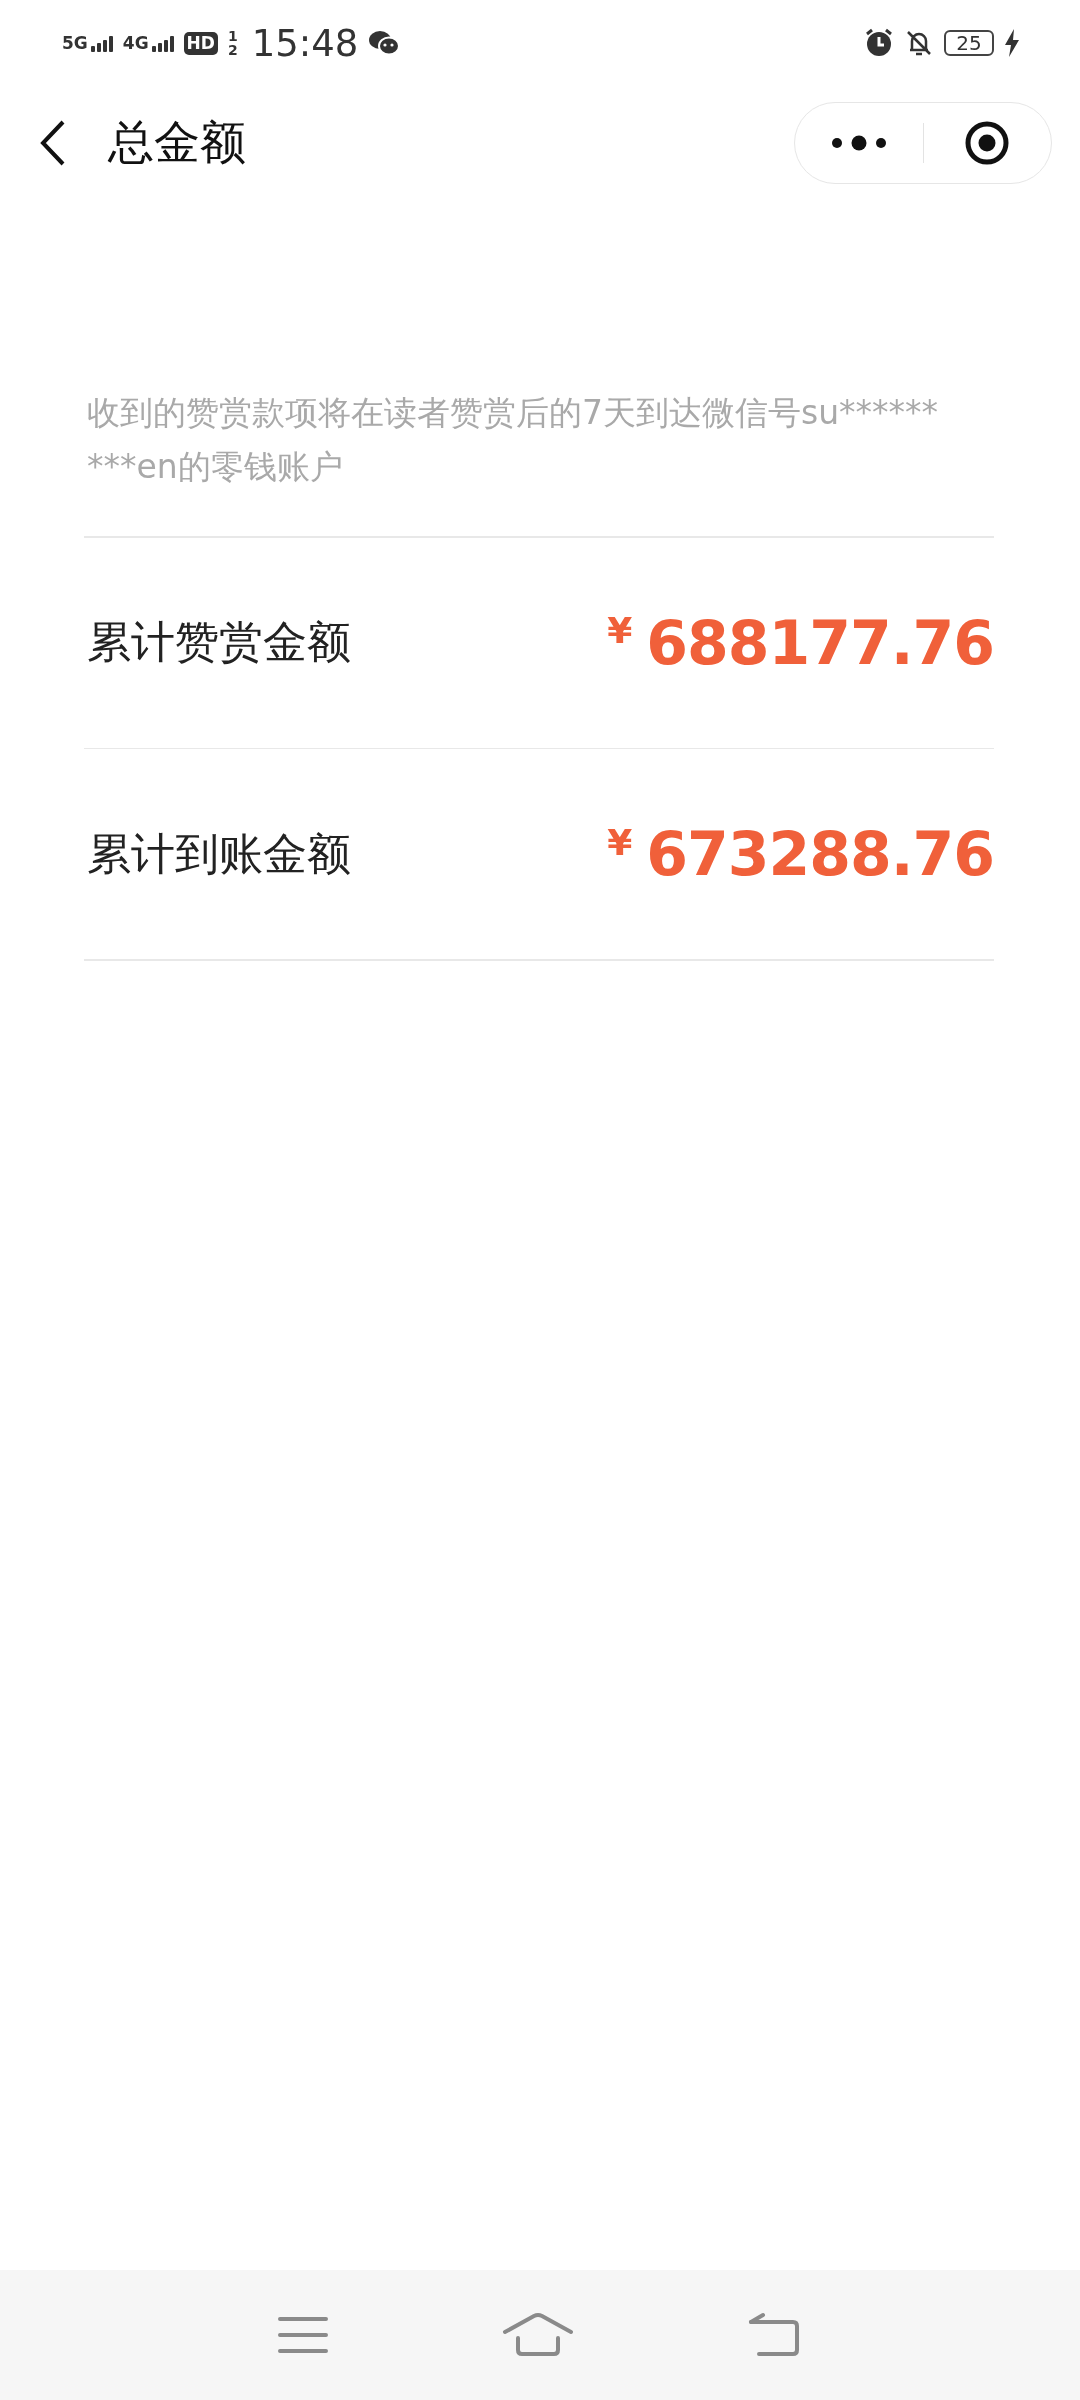 The width and height of the screenshot is (1080, 2400). Describe the element at coordinates (969, 43) in the screenshot. I see `battery-level: 25` at that location.